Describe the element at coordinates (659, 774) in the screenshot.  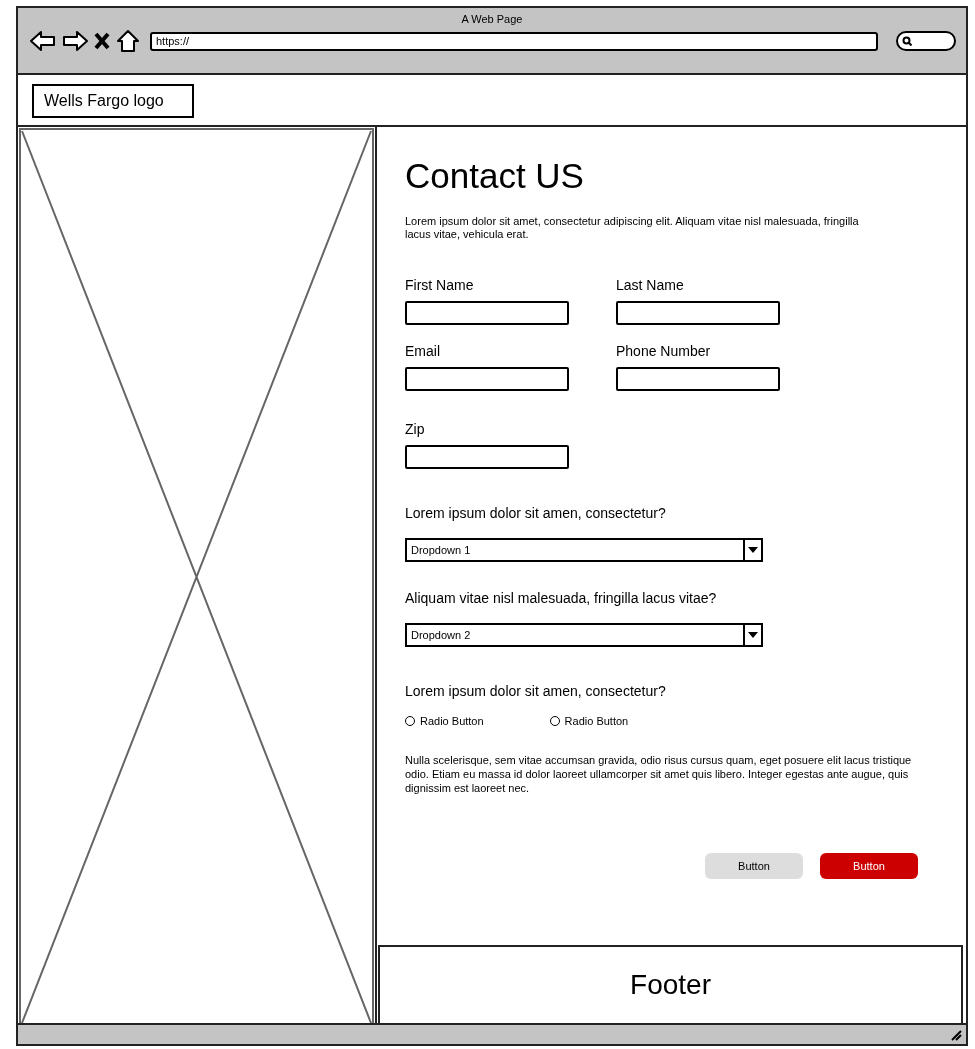
I see `body-text: Nulla scelerisque, sem vitae accumsan gravida, odio risus cursus quam, eget posuere elit lacus tristique odio. Etiam eu massa id dolor laoreet ullamcorper sit amet quis libero. Integer egestas ante augue, quis dignissim est laoreet nec.` at that location.